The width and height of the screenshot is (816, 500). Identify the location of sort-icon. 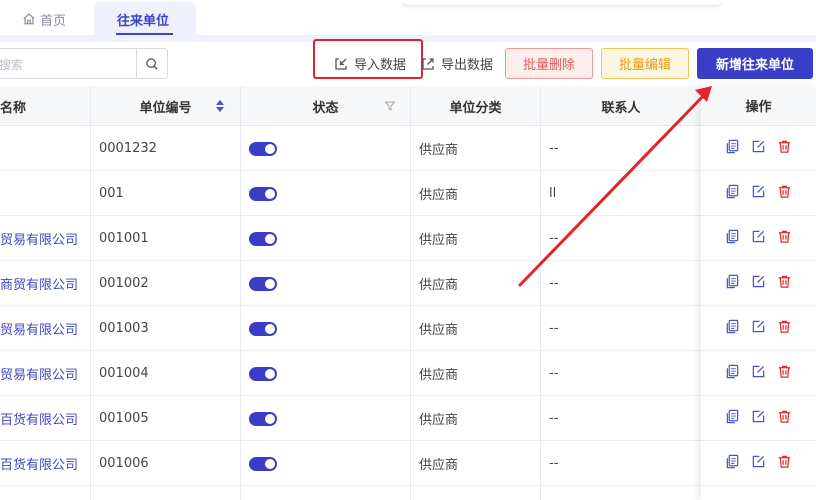
(220, 106).